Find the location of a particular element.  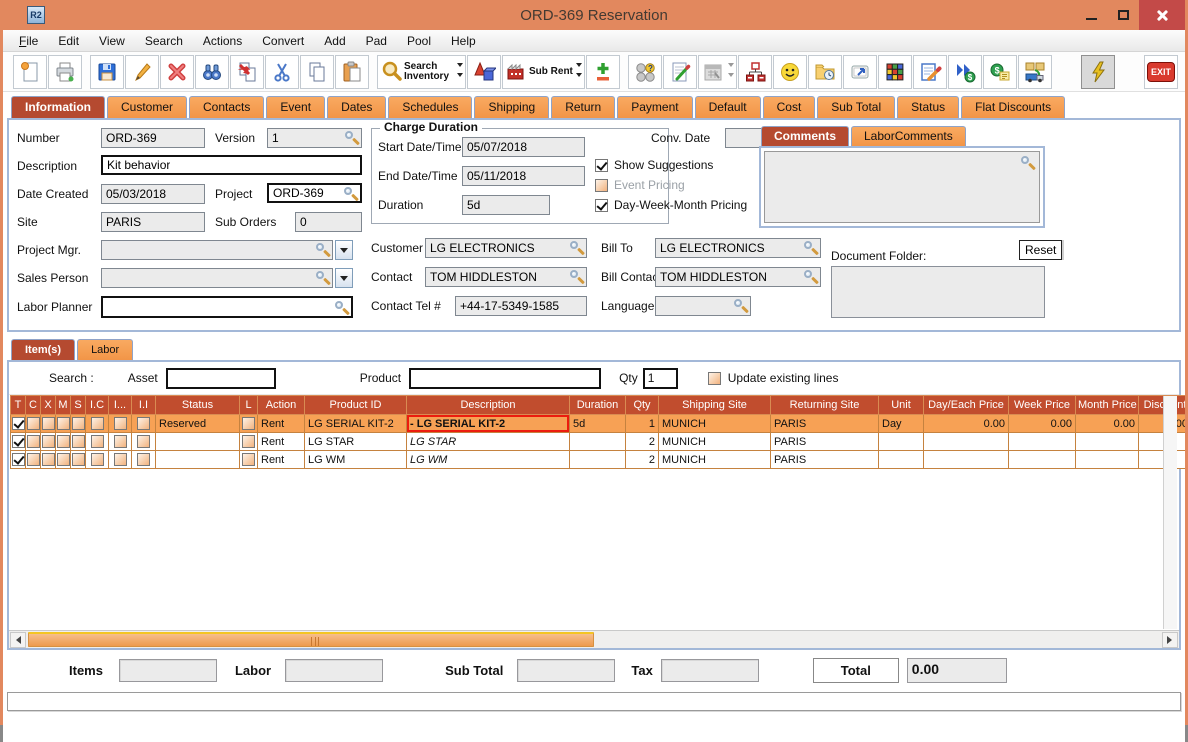

delete-button is located at coordinates (177, 71).